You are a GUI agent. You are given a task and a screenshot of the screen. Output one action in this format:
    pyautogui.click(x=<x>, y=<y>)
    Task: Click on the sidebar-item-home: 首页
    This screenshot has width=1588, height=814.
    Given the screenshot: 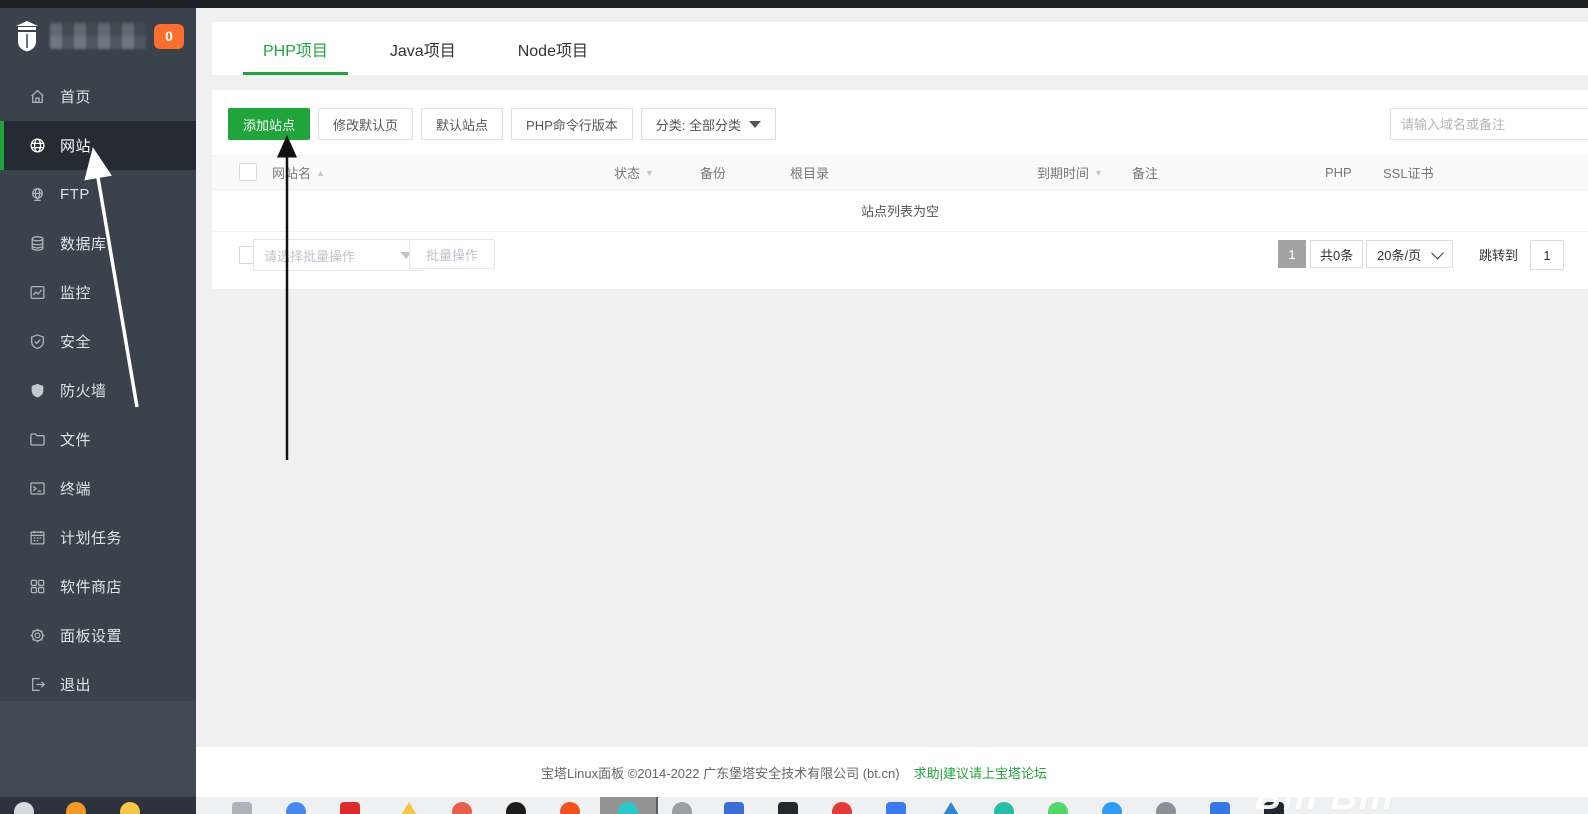 What is the action you would take?
    pyautogui.click(x=98, y=96)
    